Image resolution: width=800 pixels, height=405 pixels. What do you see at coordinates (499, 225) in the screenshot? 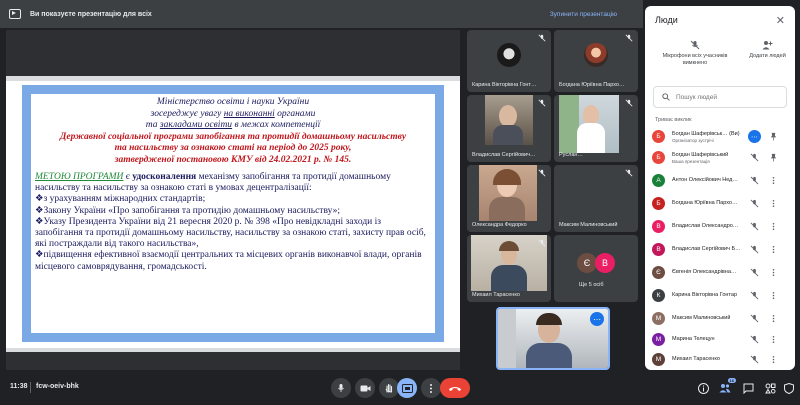
I see `tile-name: Олександра Федорко` at bounding box center [499, 225].